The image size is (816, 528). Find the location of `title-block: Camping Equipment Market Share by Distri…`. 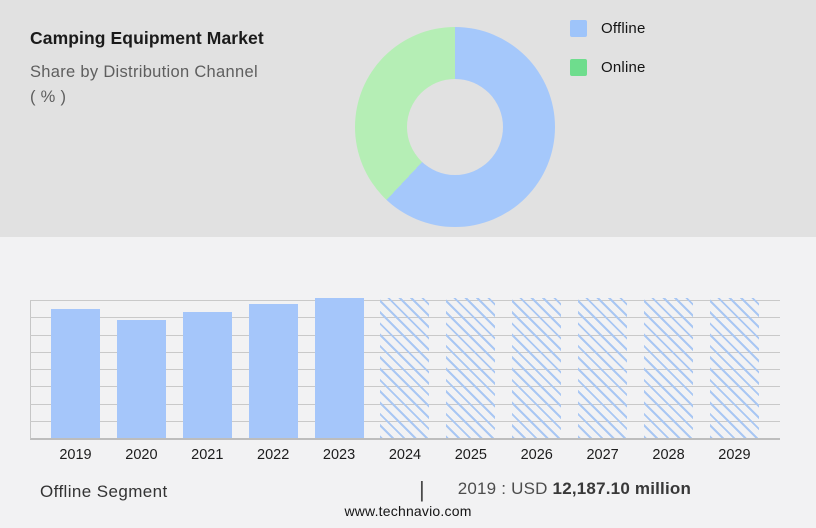

title-block: Camping Equipment Market Share by Distri… is located at coordinates (190, 69).